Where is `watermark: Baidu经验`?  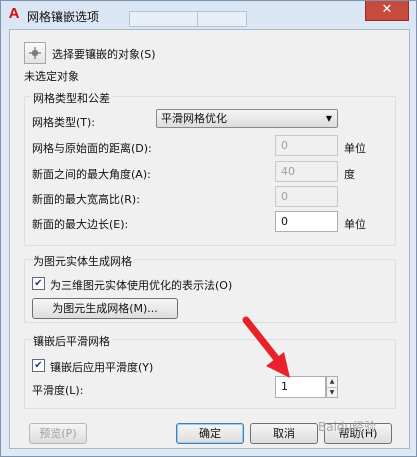
watermark: Baidu经验 is located at coordinates (347, 427).